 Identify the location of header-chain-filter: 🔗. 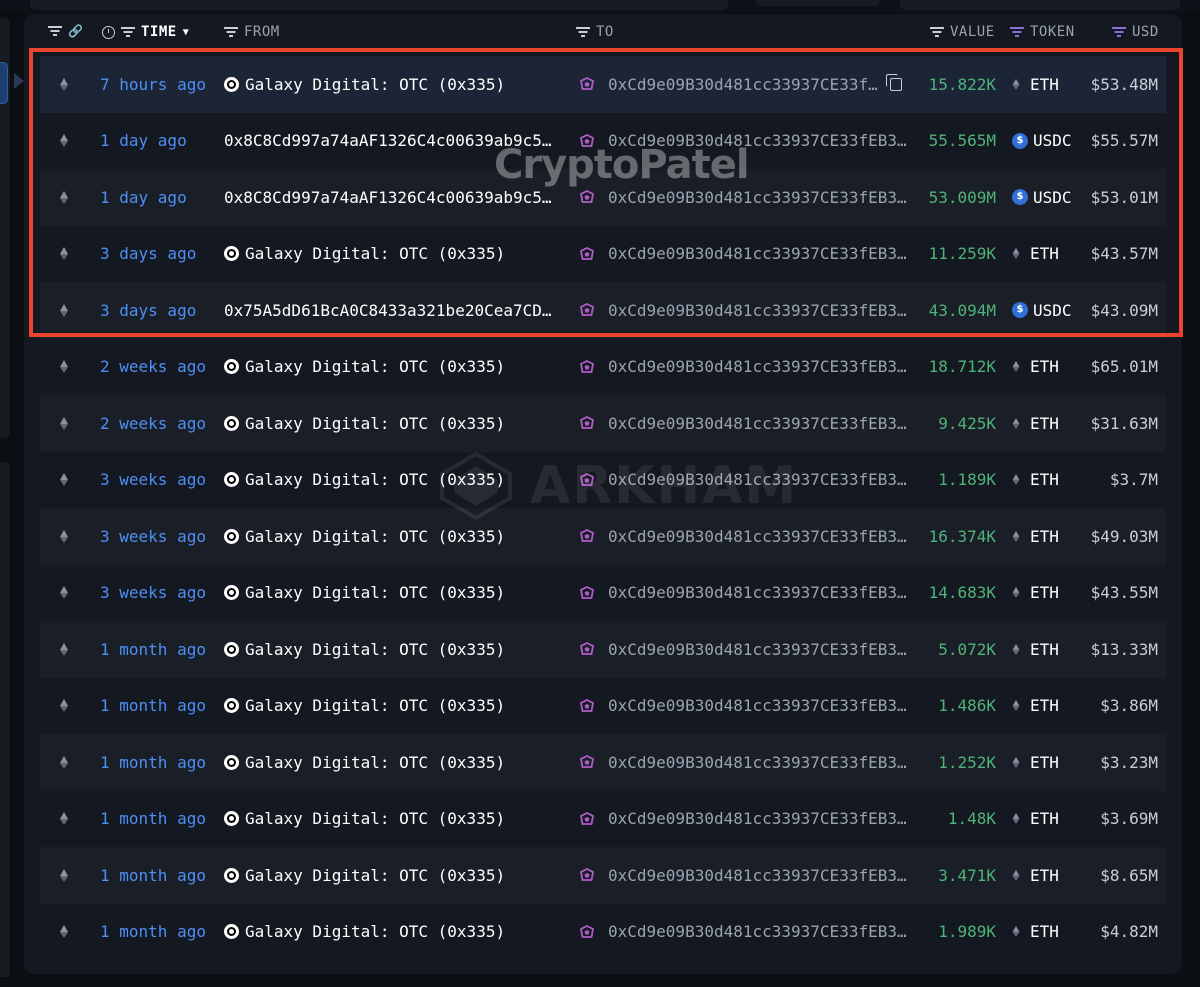
(65, 31).